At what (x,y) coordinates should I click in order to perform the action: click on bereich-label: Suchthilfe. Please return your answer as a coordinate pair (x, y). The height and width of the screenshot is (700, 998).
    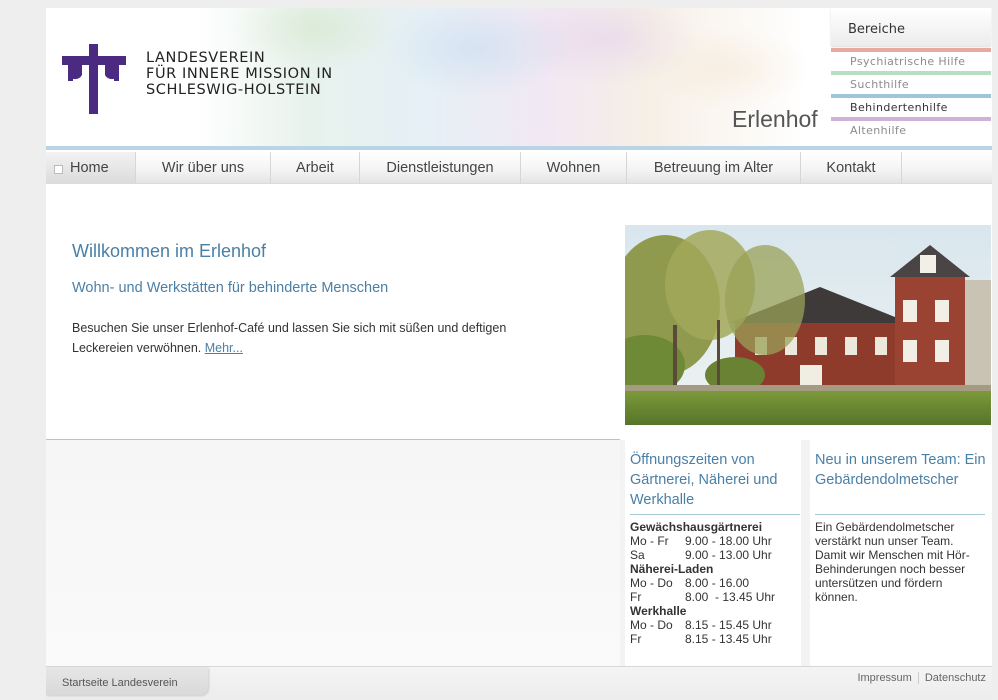
    Looking at the image, I should click on (880, 84).